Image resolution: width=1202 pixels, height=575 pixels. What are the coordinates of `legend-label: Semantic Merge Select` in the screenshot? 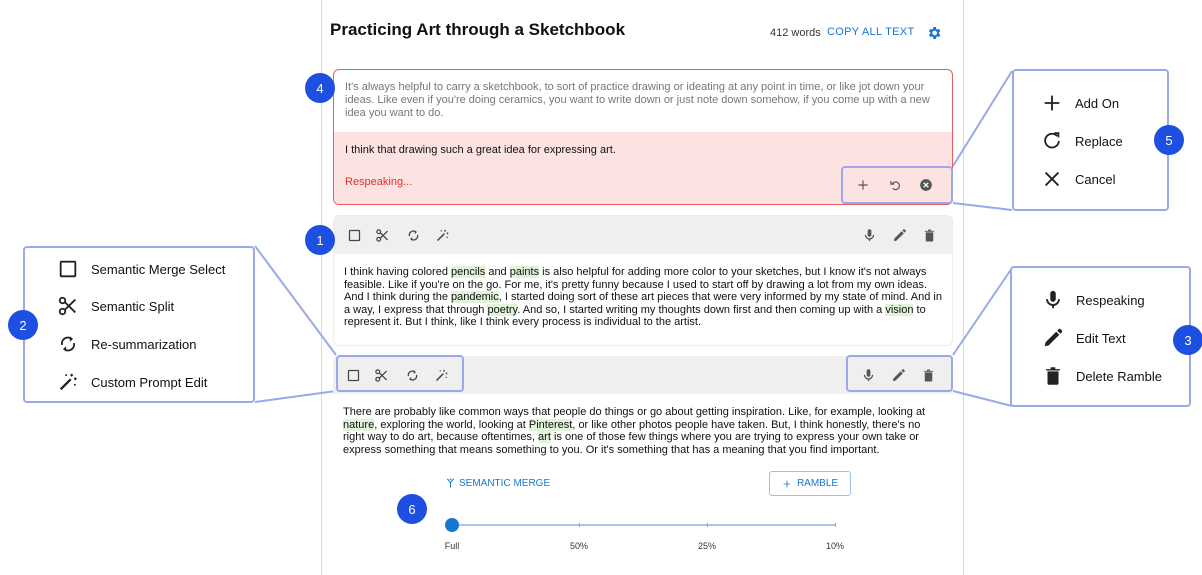 It's located at (158, 269).